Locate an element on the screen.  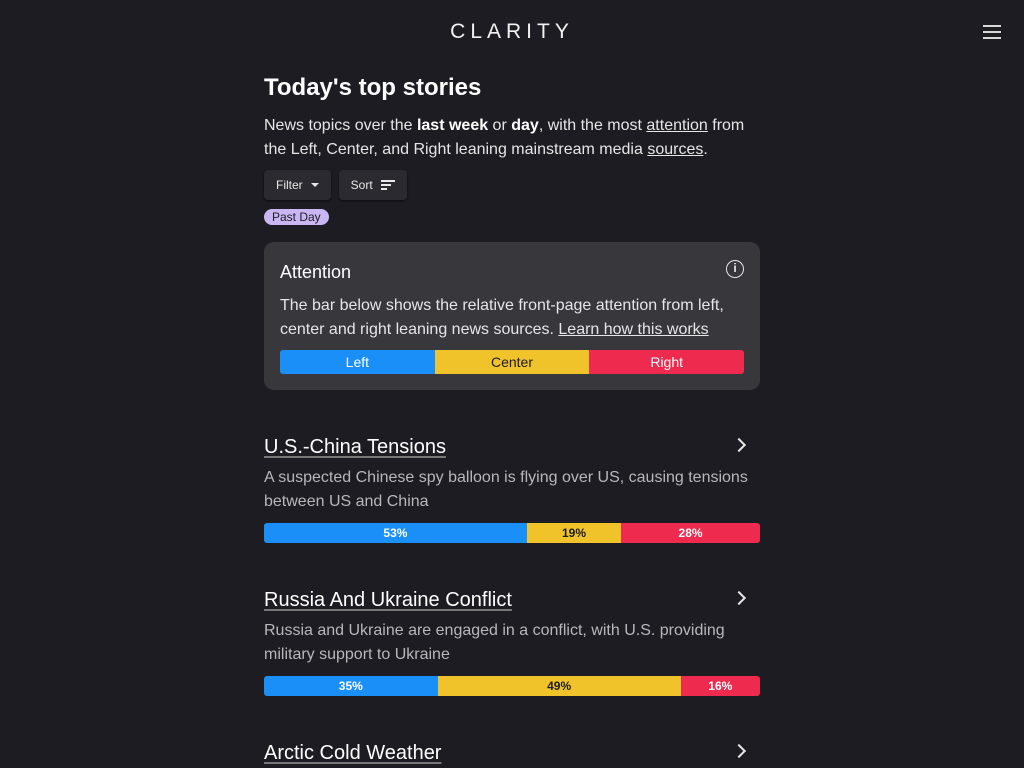
filter-button: Filter is located at coordinates (297, 185).